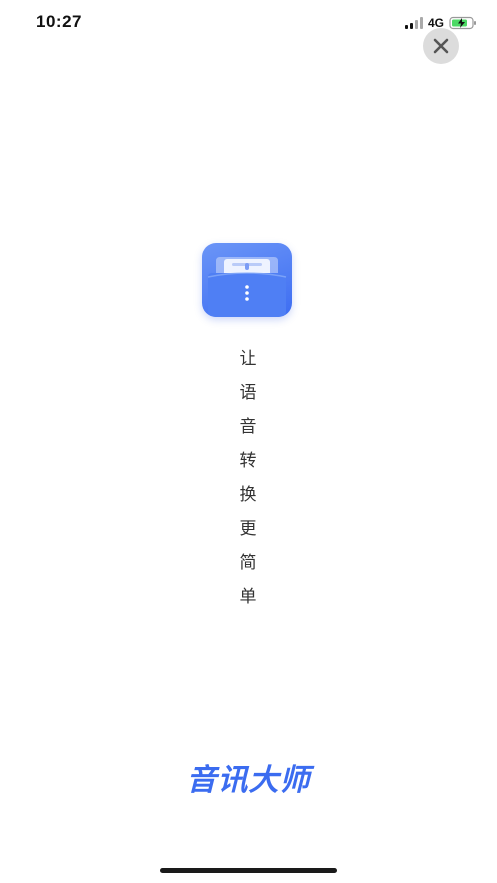  What do you see at coordinates (248, 461) in the screenshot?
I see `slogan-char: 转` at bounding box center [248, 461].